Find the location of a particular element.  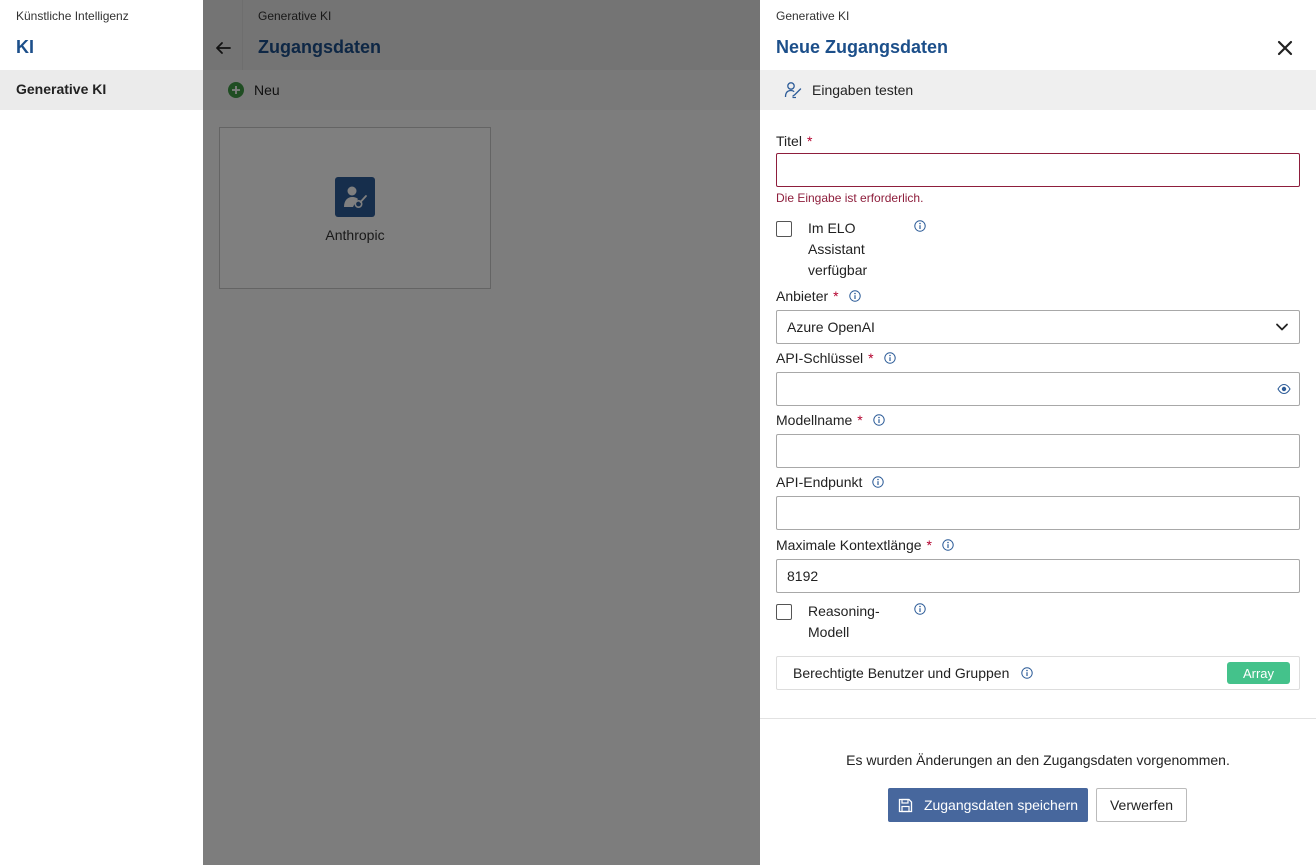

provider-label: Anbieter * is located at coordinates (818, 296).